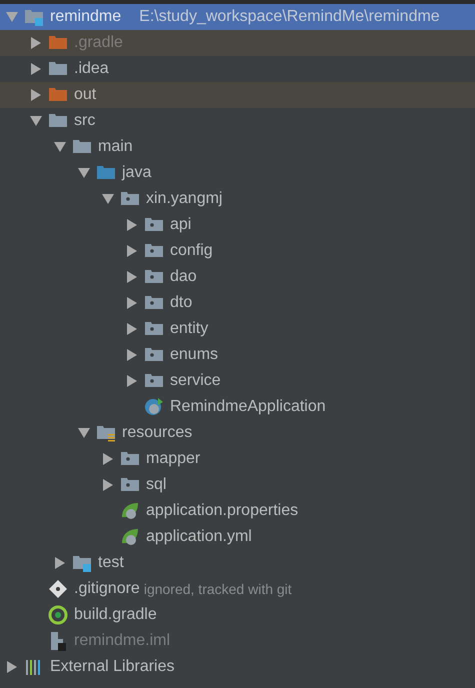 Image resolution: width=475 pixels, height=688 pixels. Describe the element at coordinates (237, 381) in the screenshot. I see `tree-row: service` at that location.